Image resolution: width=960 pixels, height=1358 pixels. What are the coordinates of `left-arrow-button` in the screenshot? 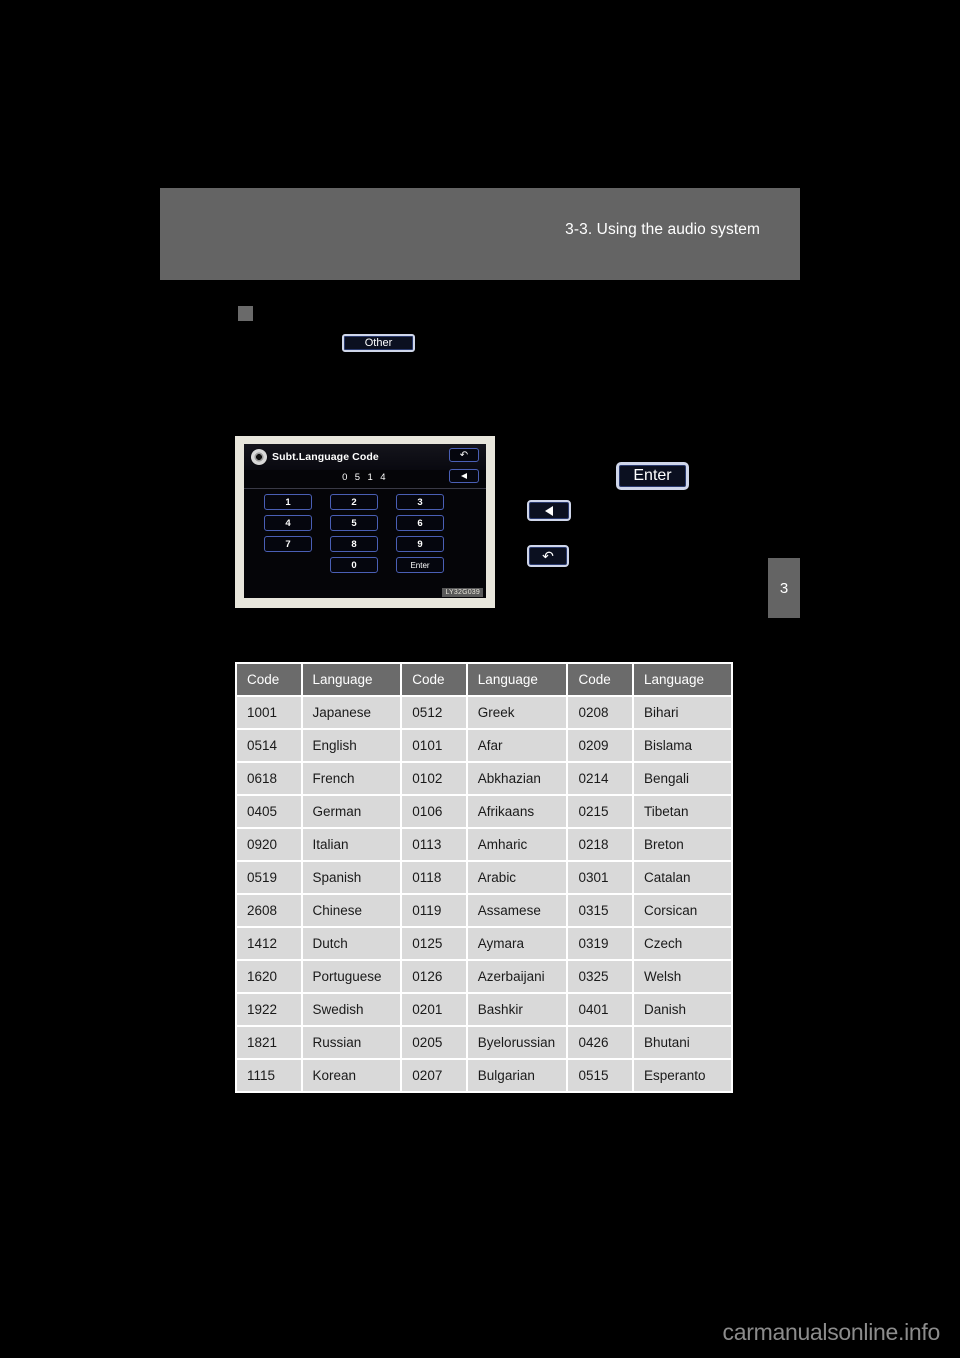 It's located at (549, 510).